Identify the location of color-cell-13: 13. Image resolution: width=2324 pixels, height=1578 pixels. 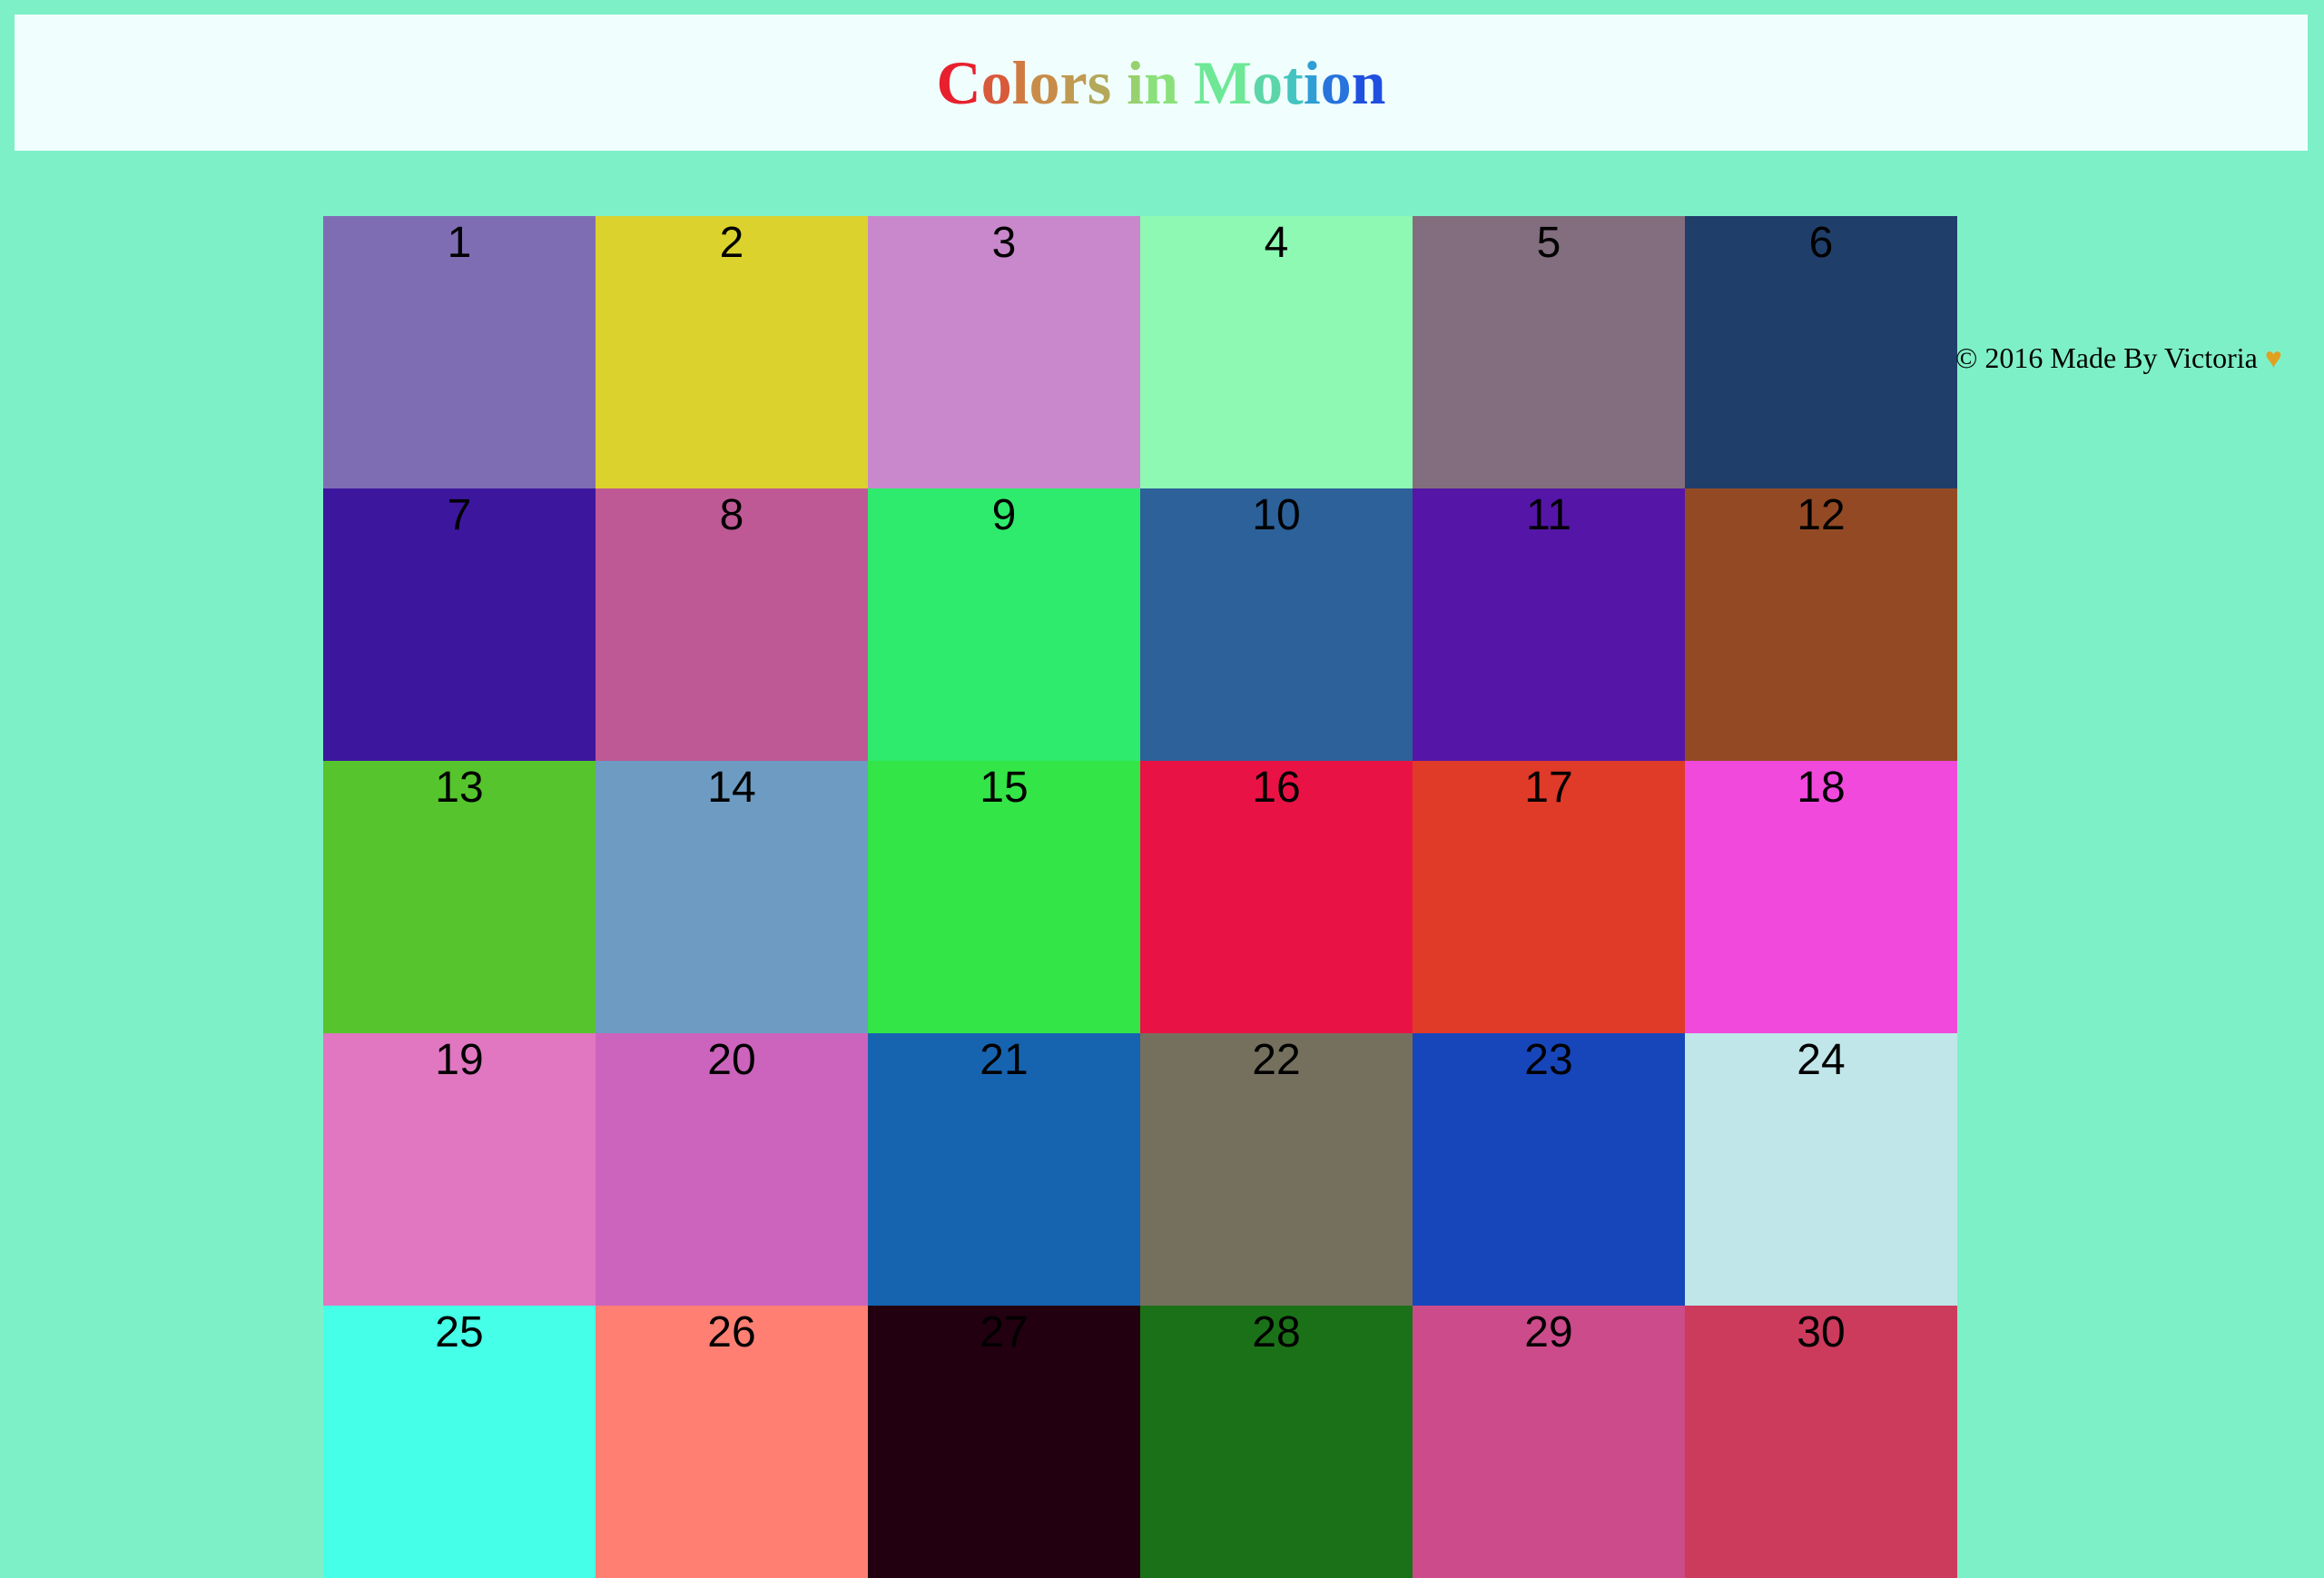
(459, 897).